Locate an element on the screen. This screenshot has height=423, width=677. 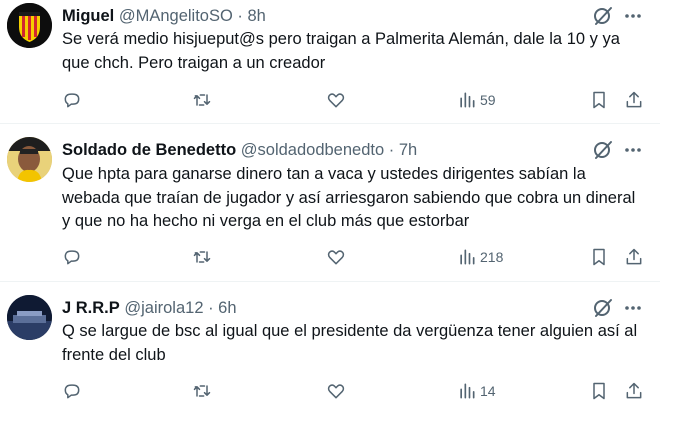
handle: @jairola12 is located at coordinates (163, 308).